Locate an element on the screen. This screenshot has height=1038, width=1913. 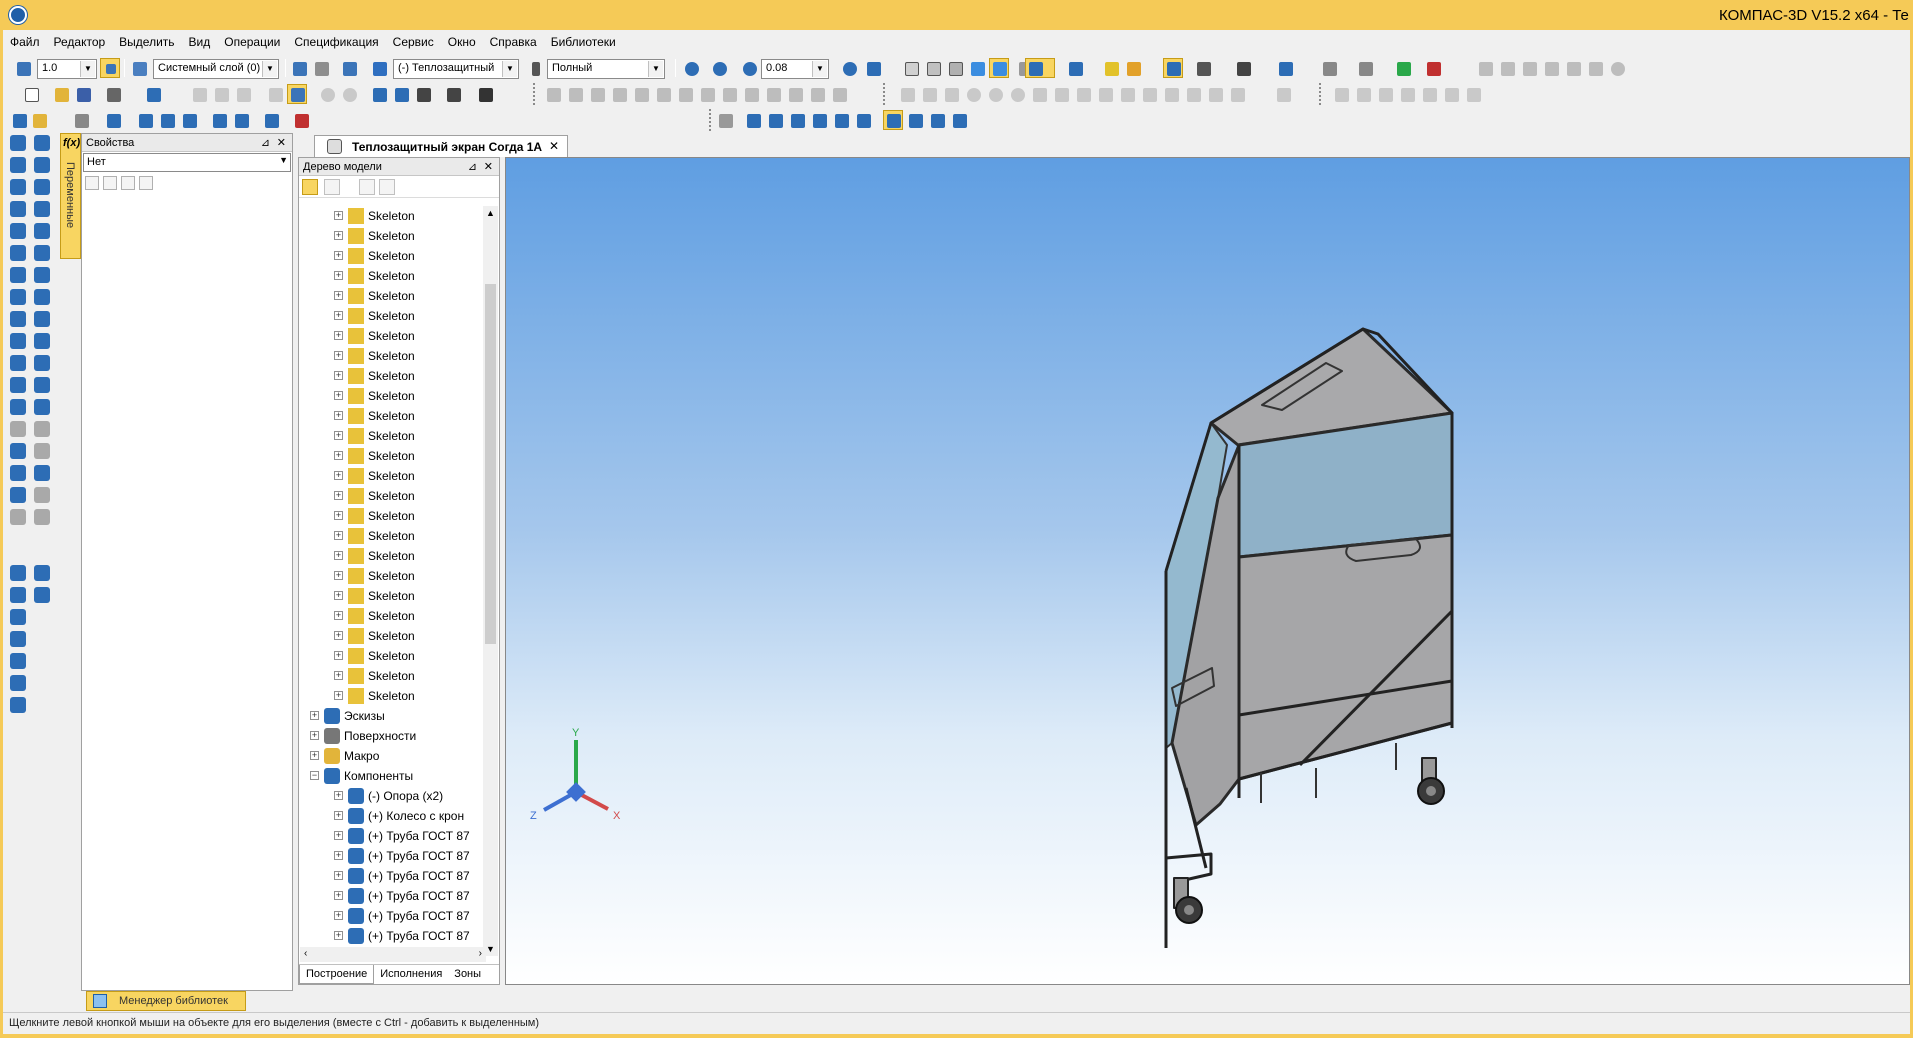
render-button is located at coordinates (1243, 68).